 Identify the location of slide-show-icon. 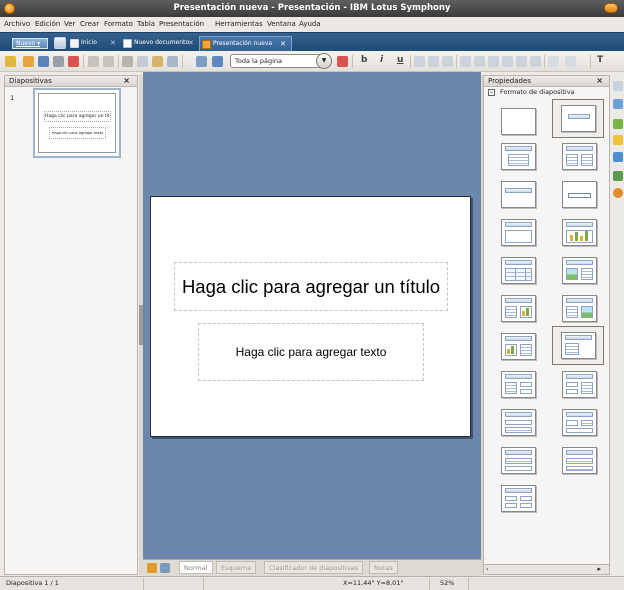
(152, 568).